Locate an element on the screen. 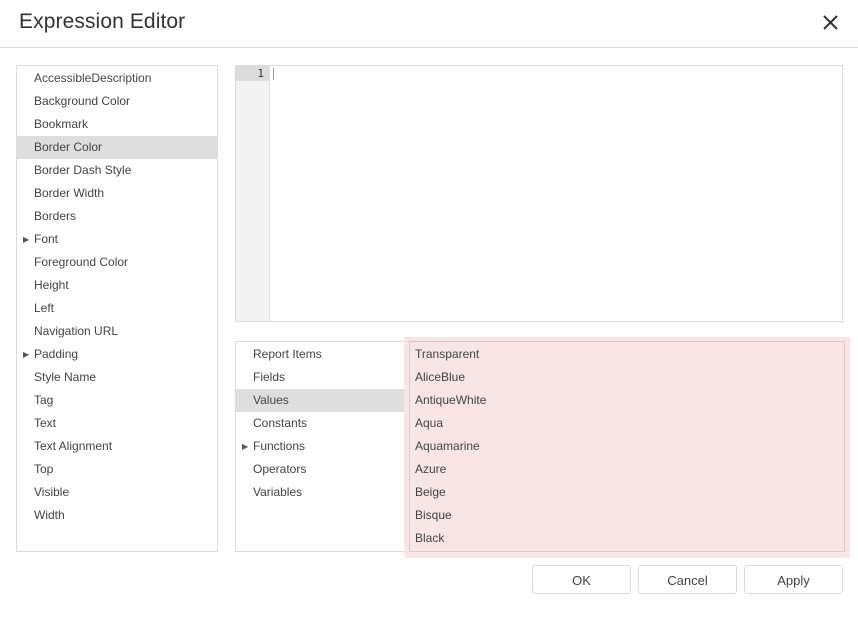 The width and height of the screenshot is (858, 626). property-item: Top is located at coordinates (117, 469).